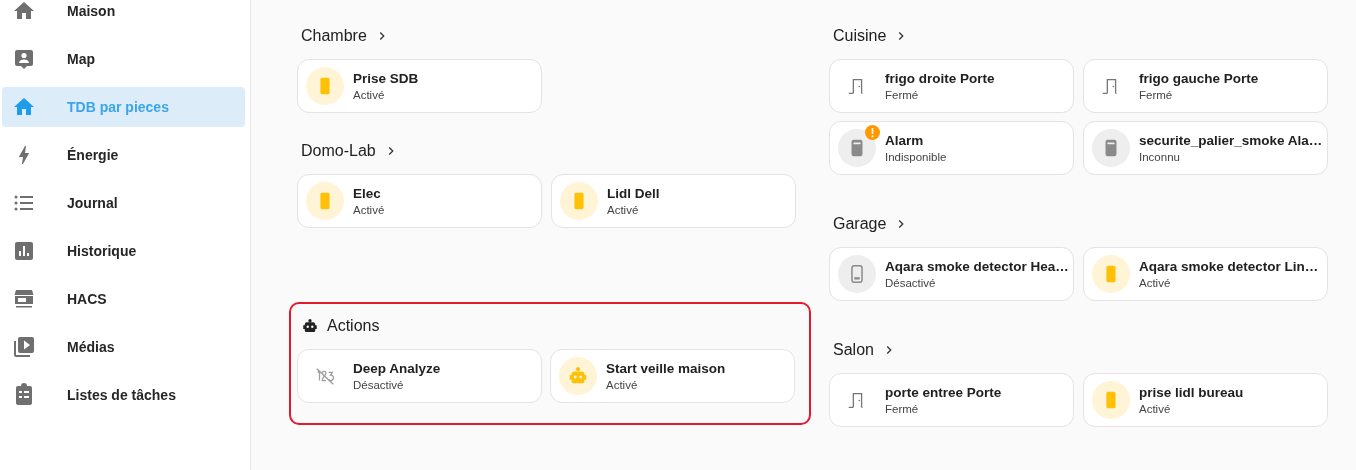  What do you see at coordinates (1191, 392) in the screenshot?
I see `entity-name: prise lidl bureau` at bounding box center [1191, 392].